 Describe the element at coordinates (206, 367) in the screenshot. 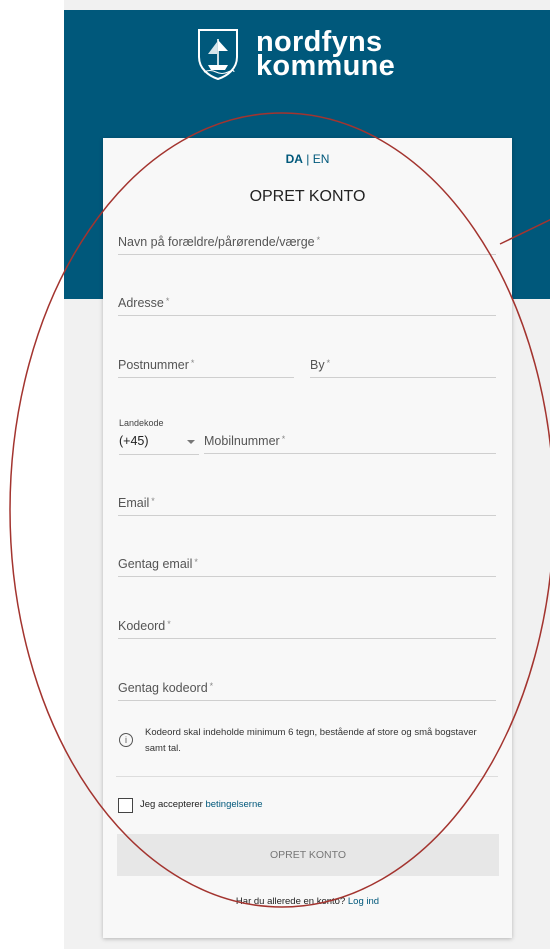

I see `postcode-field: Postnummer *` at that location.